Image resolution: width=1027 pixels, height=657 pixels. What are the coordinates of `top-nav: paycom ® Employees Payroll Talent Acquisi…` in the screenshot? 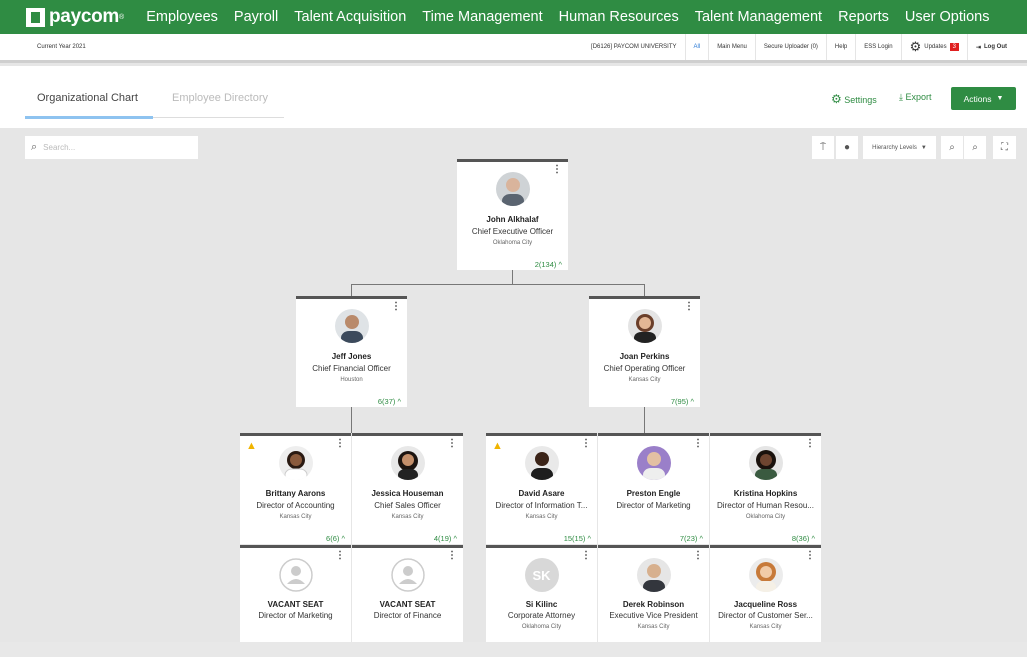 It's located at (513, 17).